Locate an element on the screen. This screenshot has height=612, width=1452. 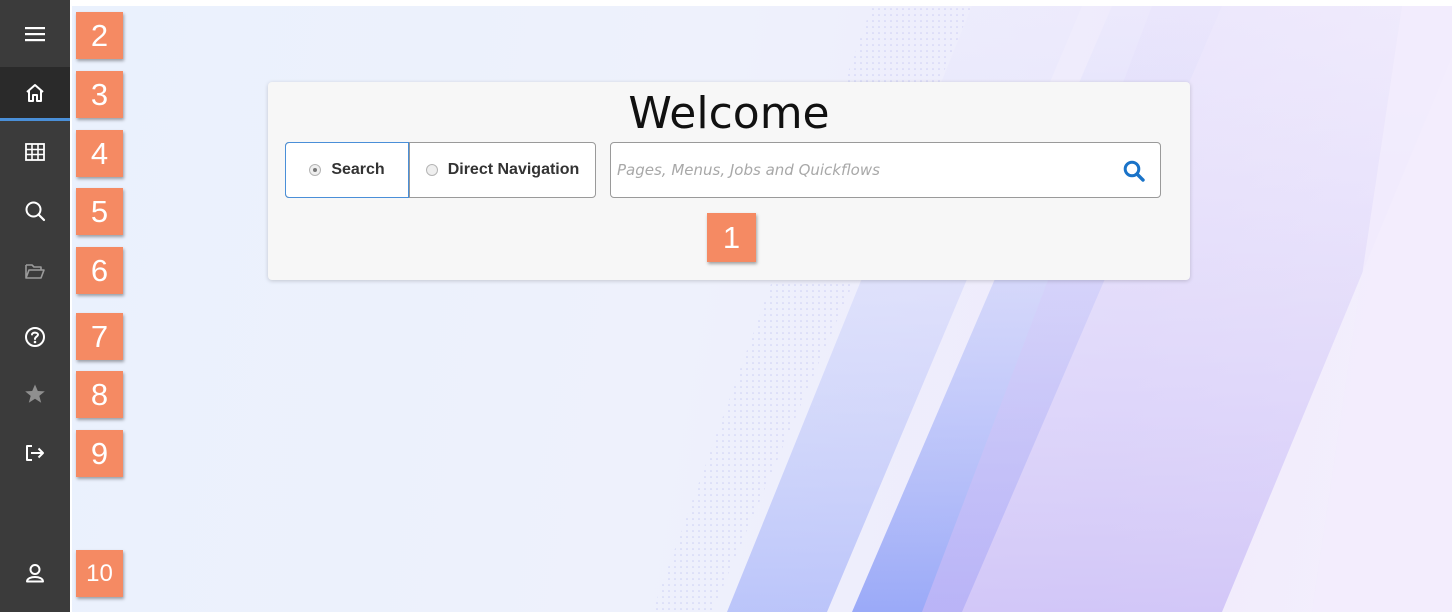
recent-items-button is located at coordinates (35, 271).